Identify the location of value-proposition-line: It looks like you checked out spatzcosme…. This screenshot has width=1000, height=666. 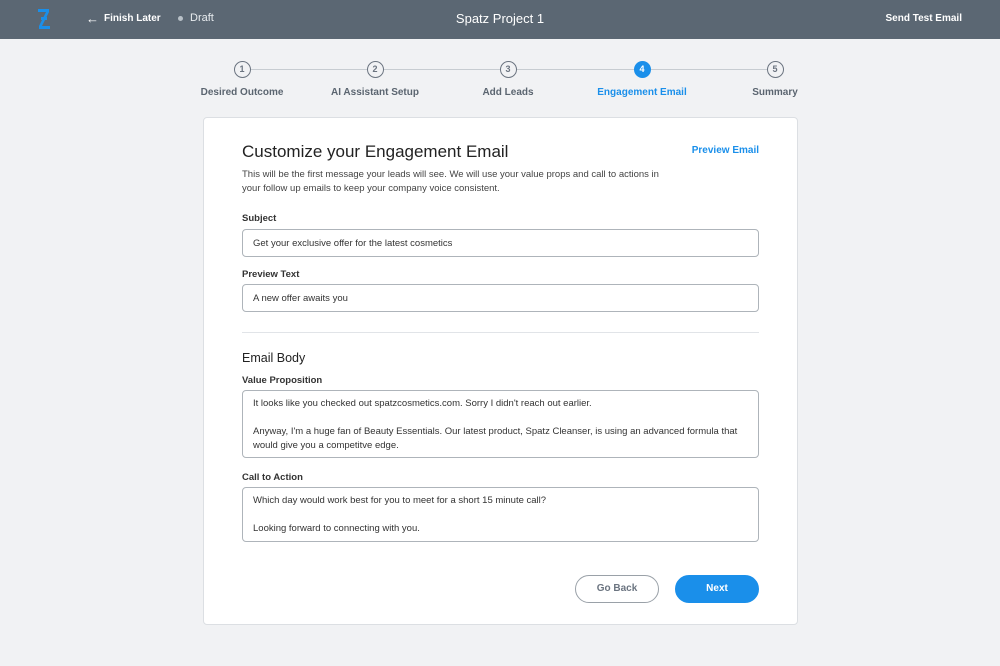
(422, 403).